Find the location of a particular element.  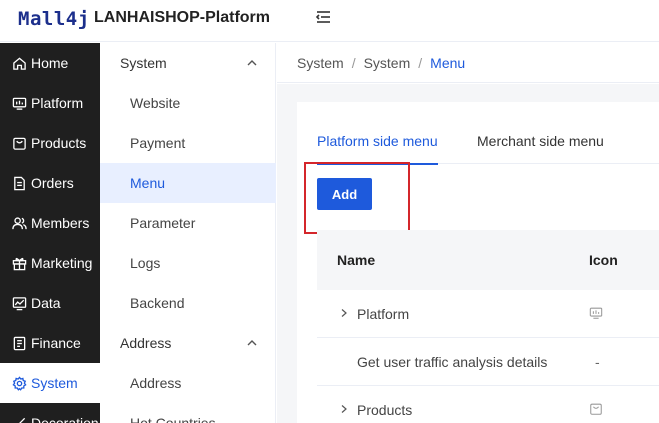

row-name: Platform is located at coordinates (383, 314).